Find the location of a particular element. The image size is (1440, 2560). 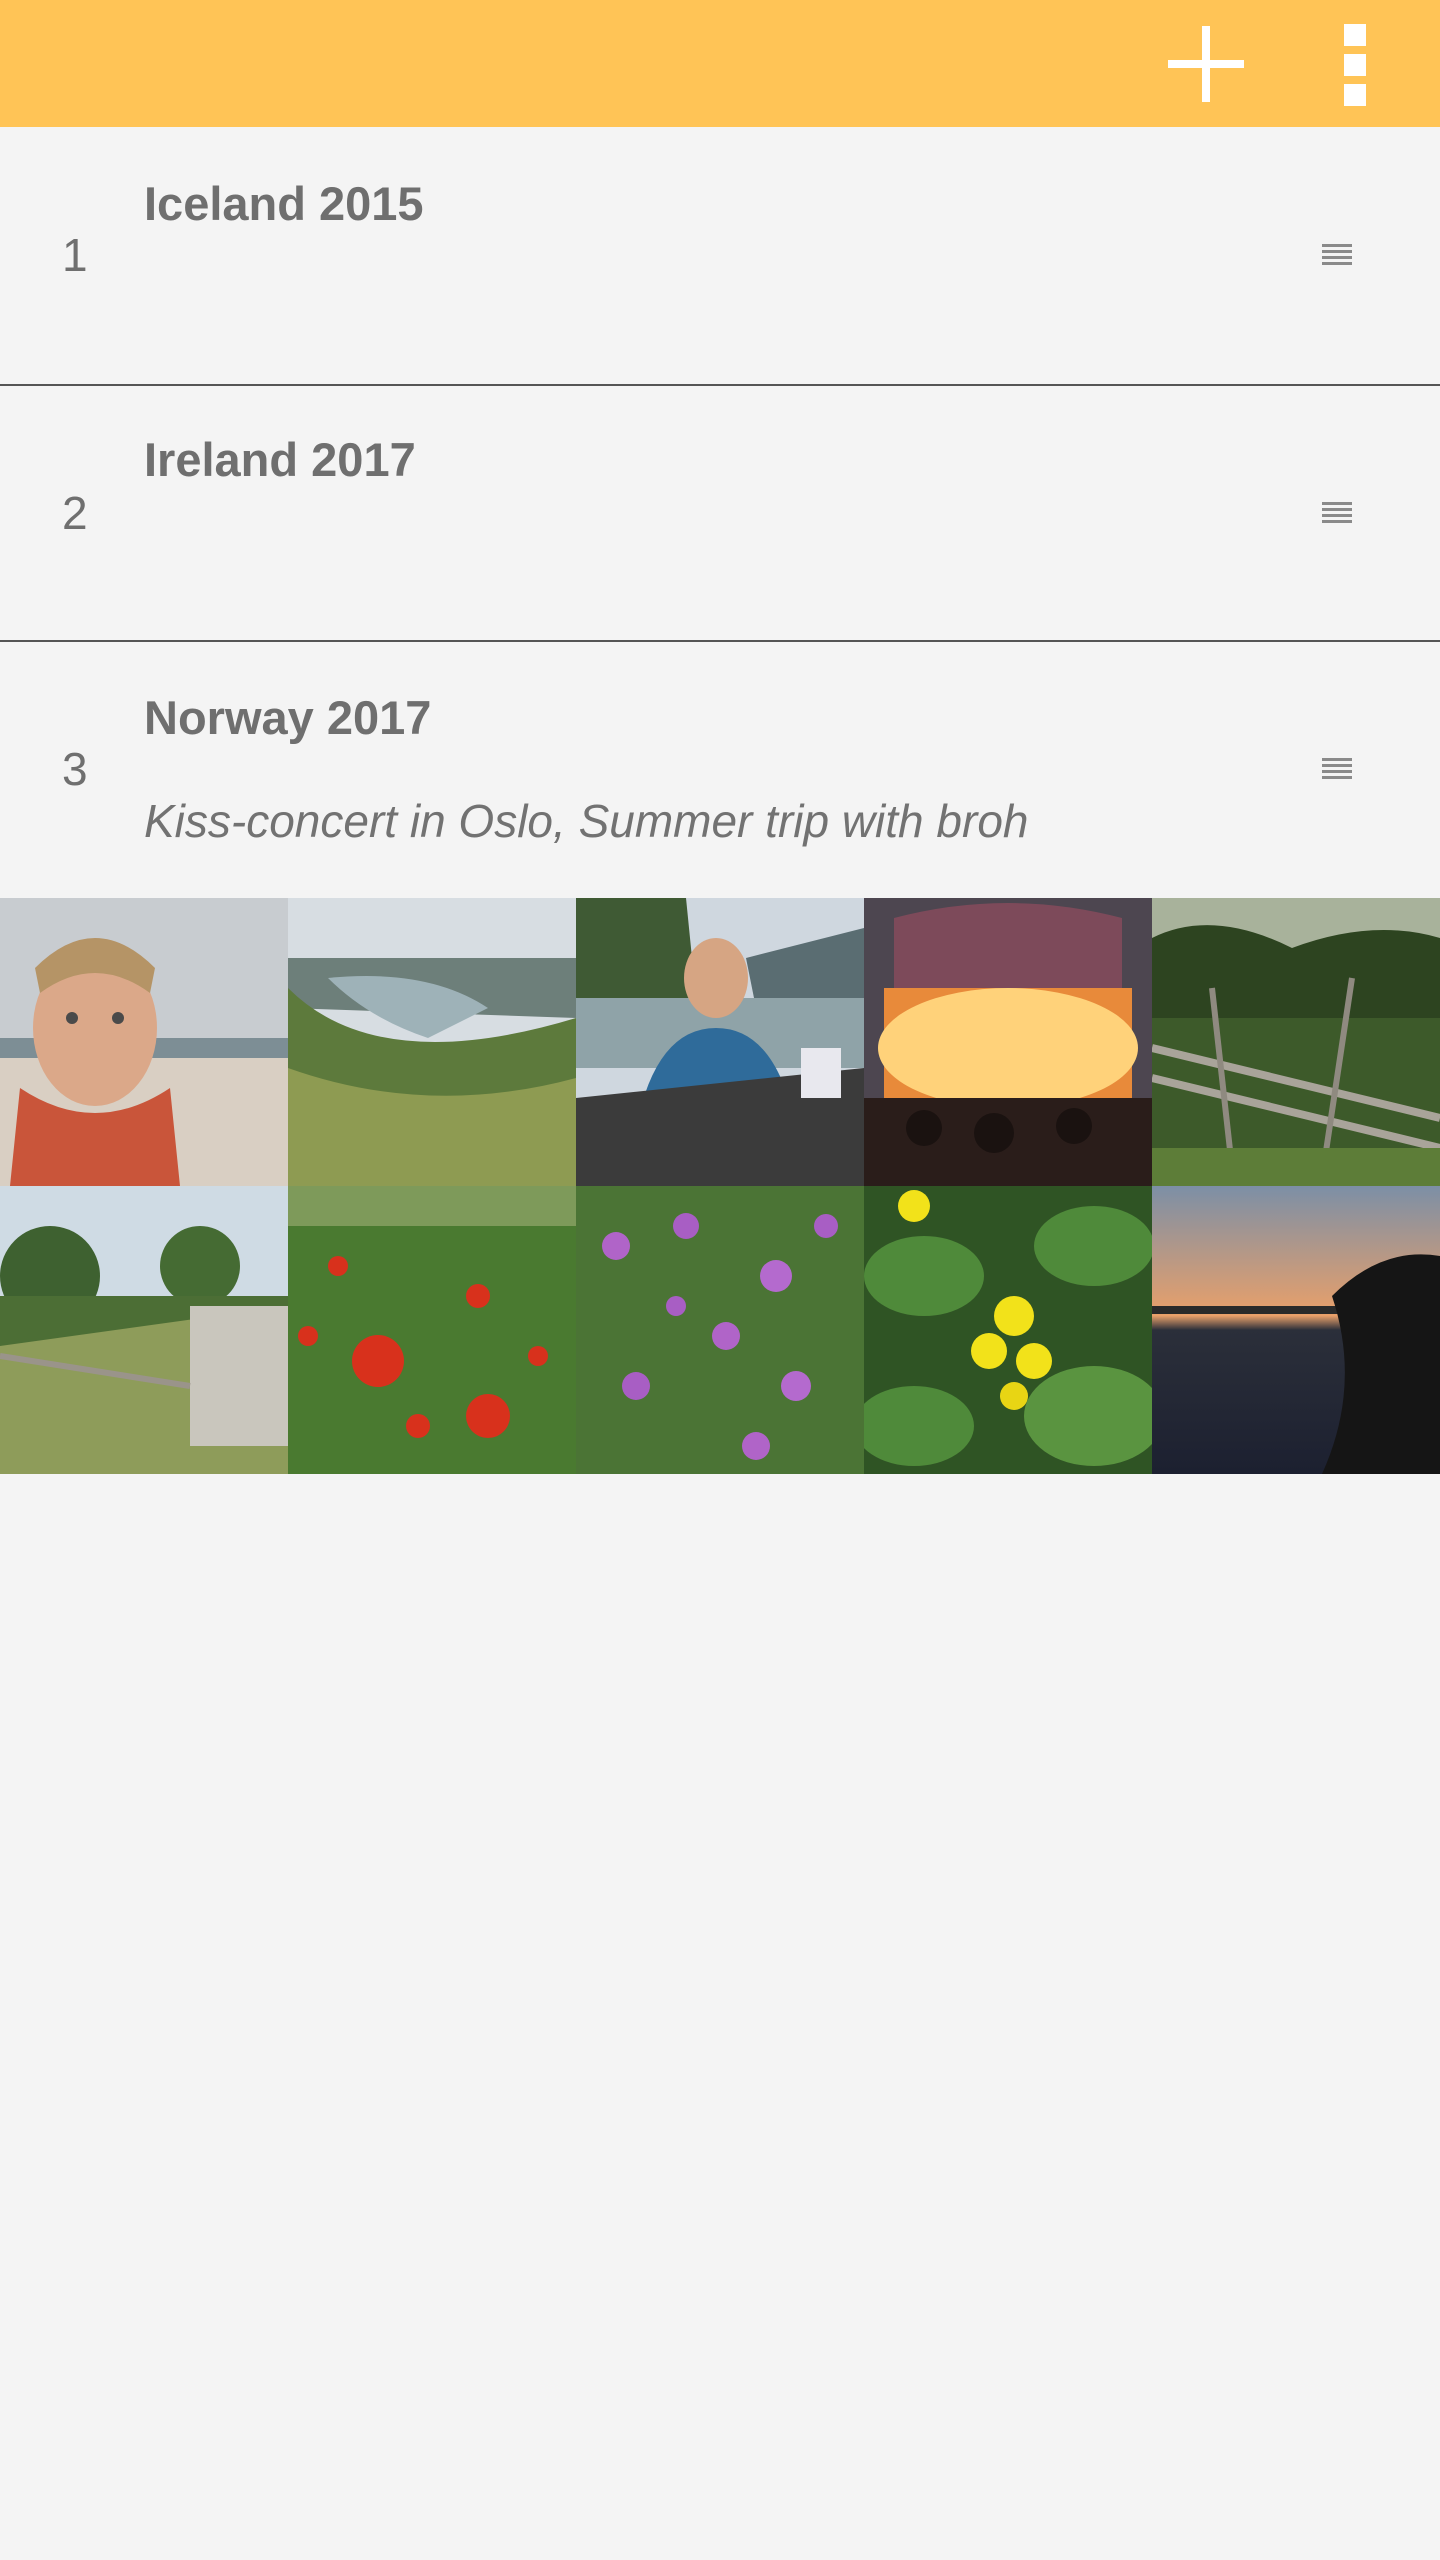

more-vertical-icon is located at coordinates (1356, 65).